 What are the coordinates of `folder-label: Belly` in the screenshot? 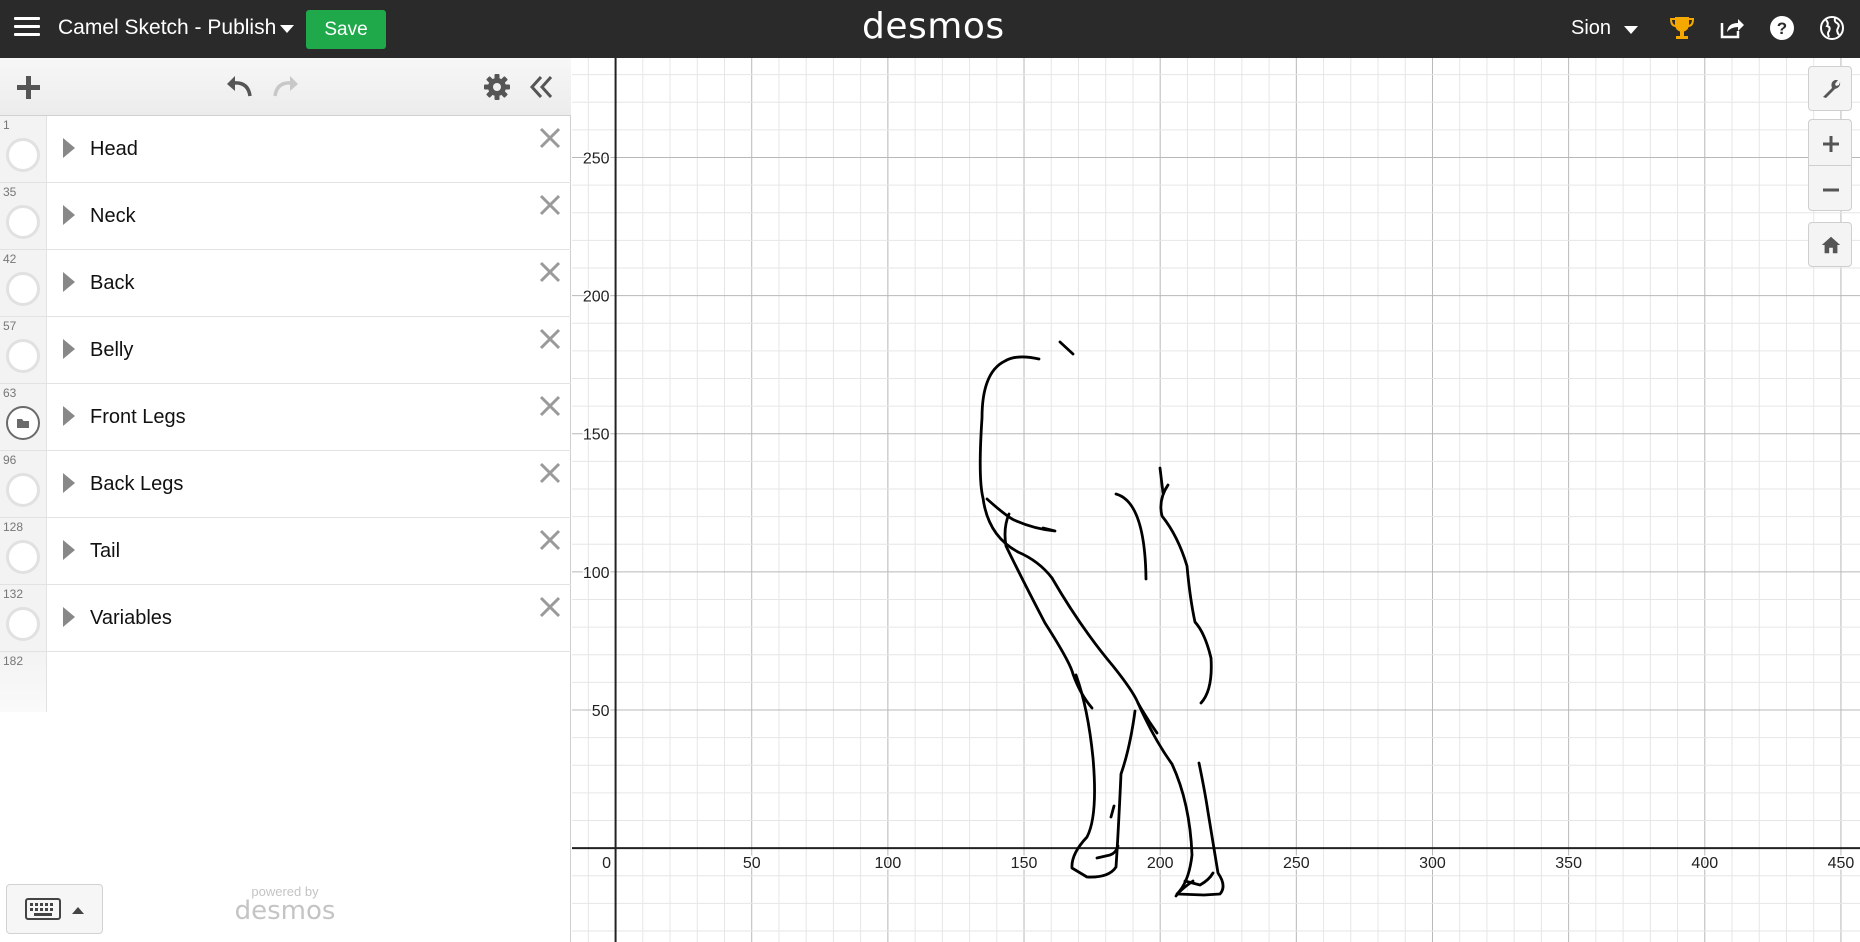 It's located at (112, 350).